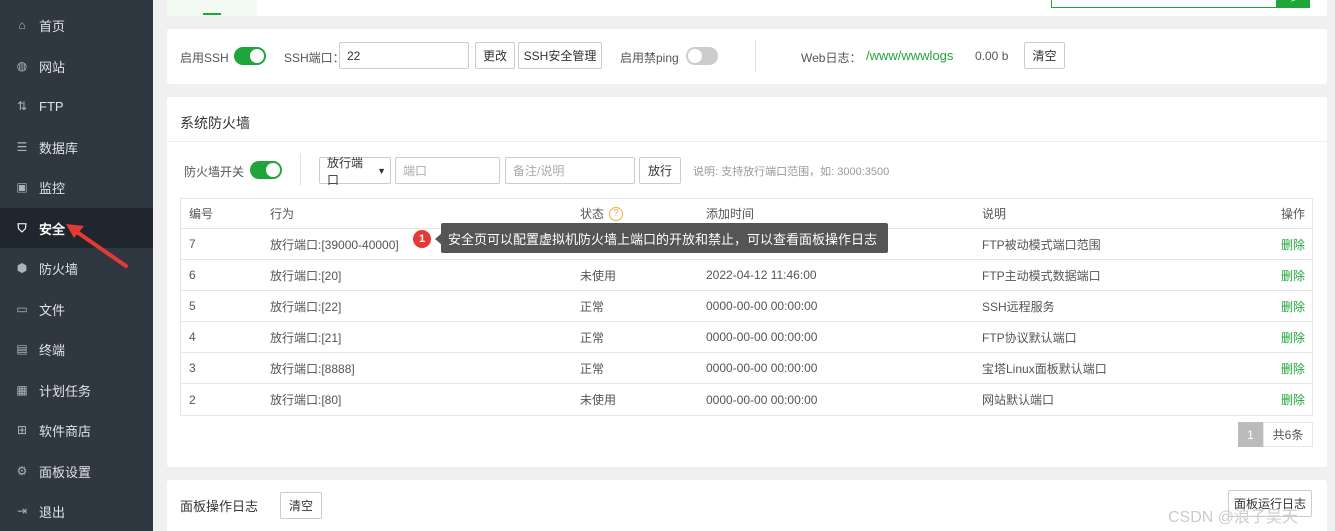  Describe the element at coordinates (192, 368) in the screenshot. I see `row-id: 3` at that location.